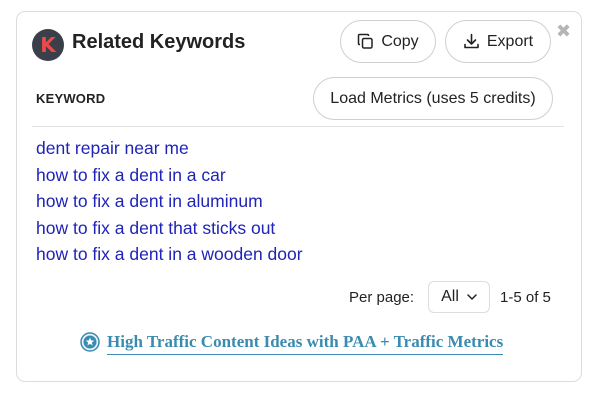 The height and width of the screenshot is (396, 600). I want to click on keyword-column-header: KEYWORD, so click(71, 98).